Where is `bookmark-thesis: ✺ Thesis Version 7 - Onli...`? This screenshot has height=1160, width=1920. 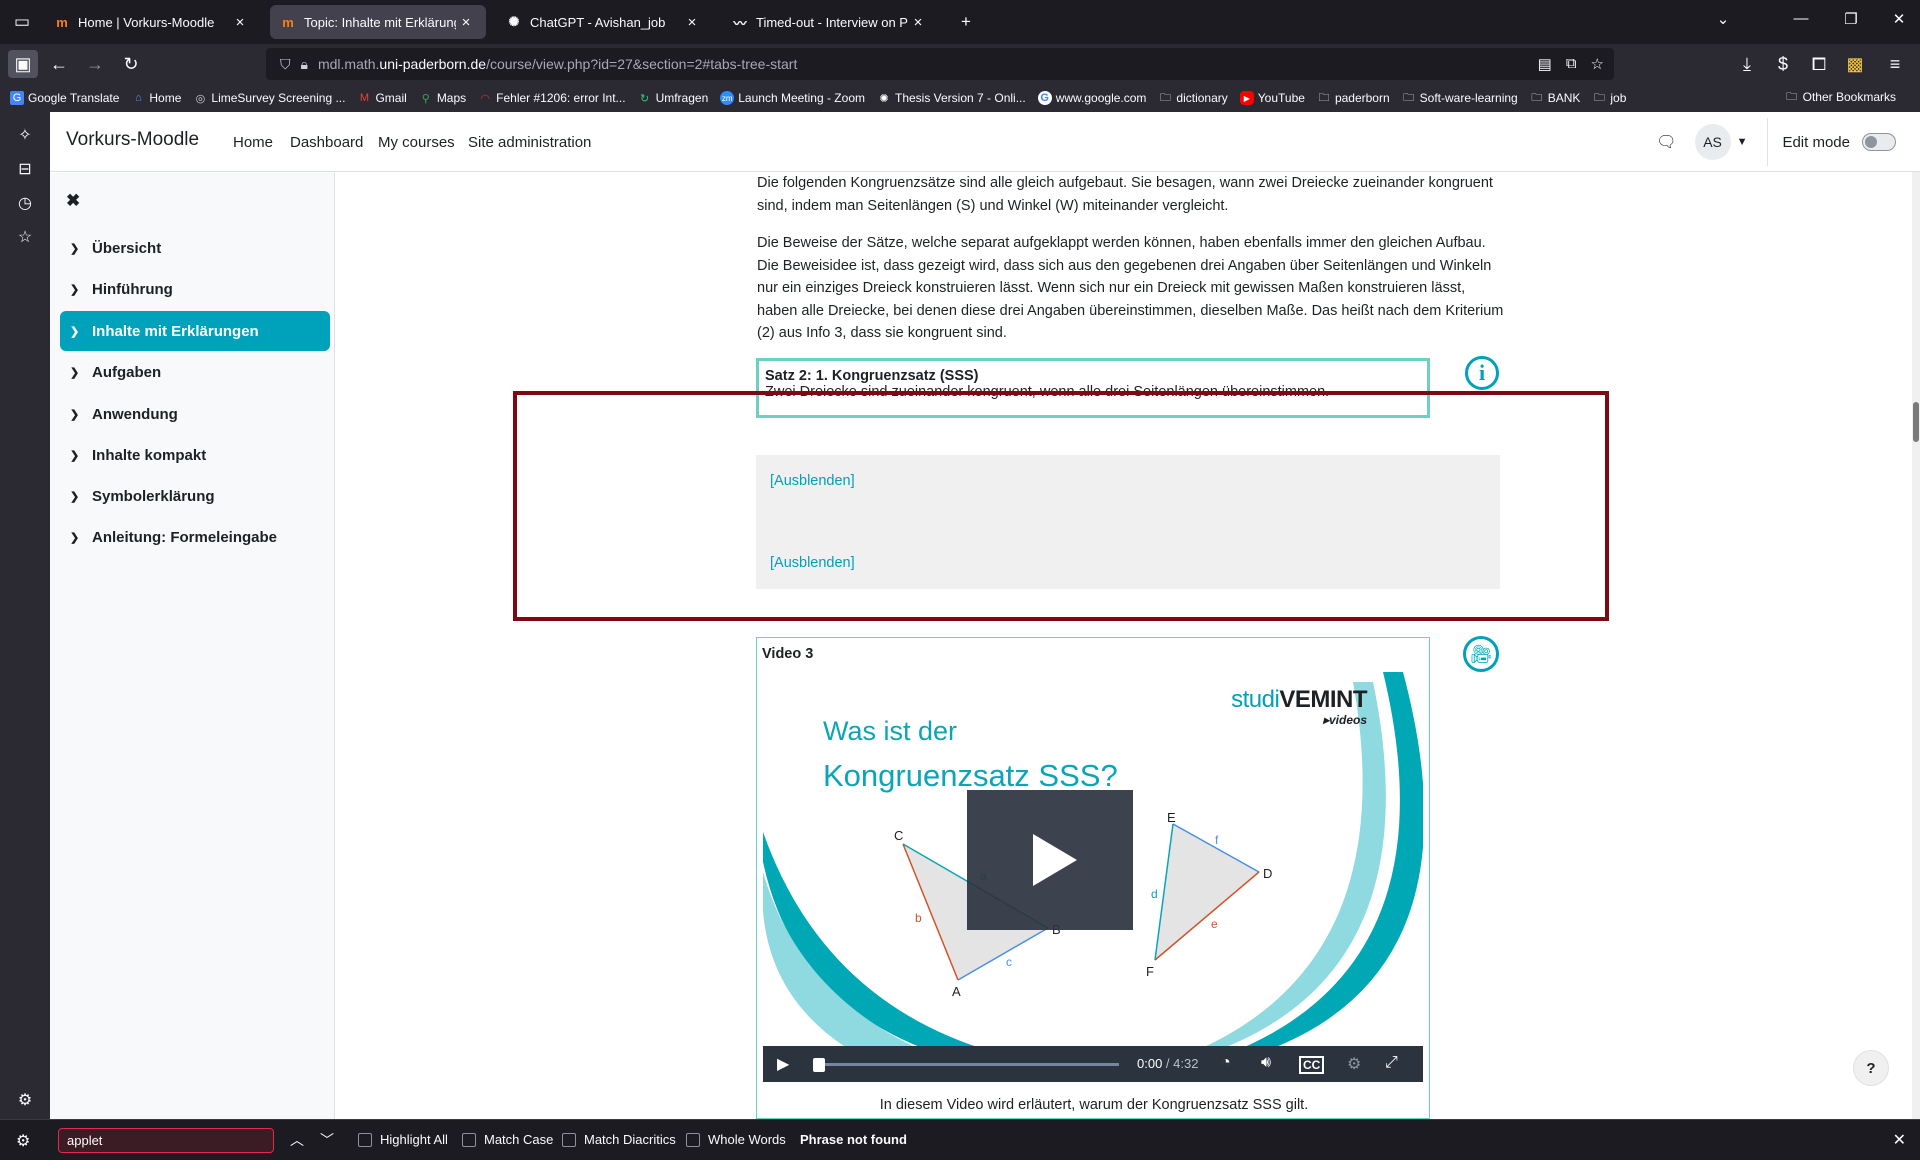 bookmark-thesis: ✺ Thesis Version 7 - Onli... is located at coordinates (951, 98).